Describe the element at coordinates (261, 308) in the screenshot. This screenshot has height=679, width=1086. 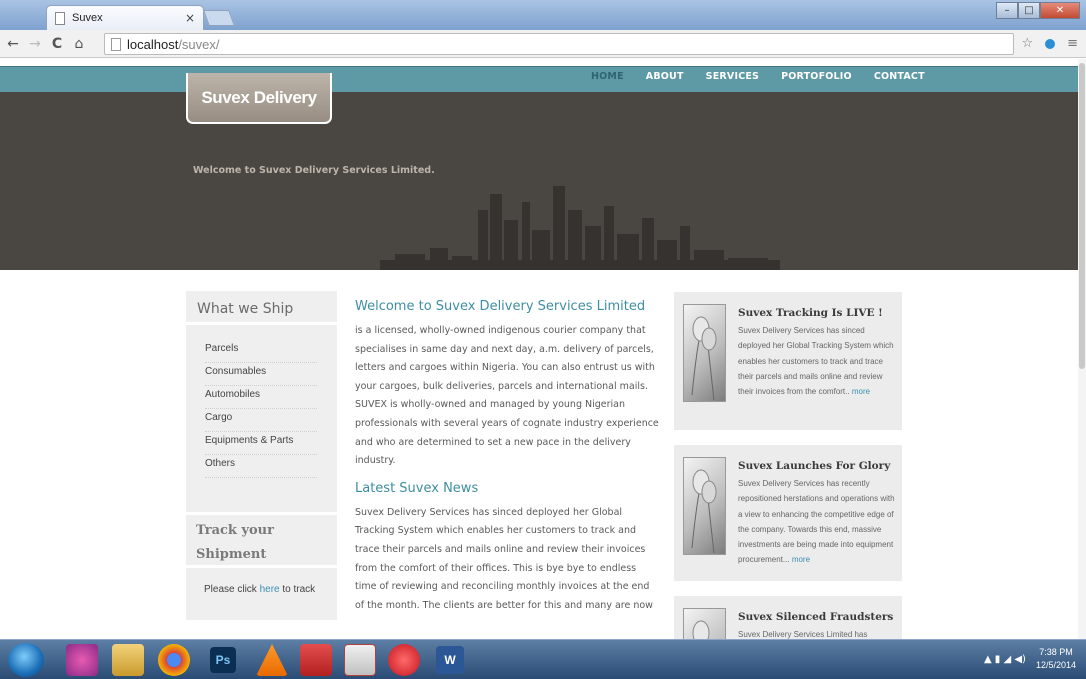
I see `sidebar-heading: What we Ship` at that location.